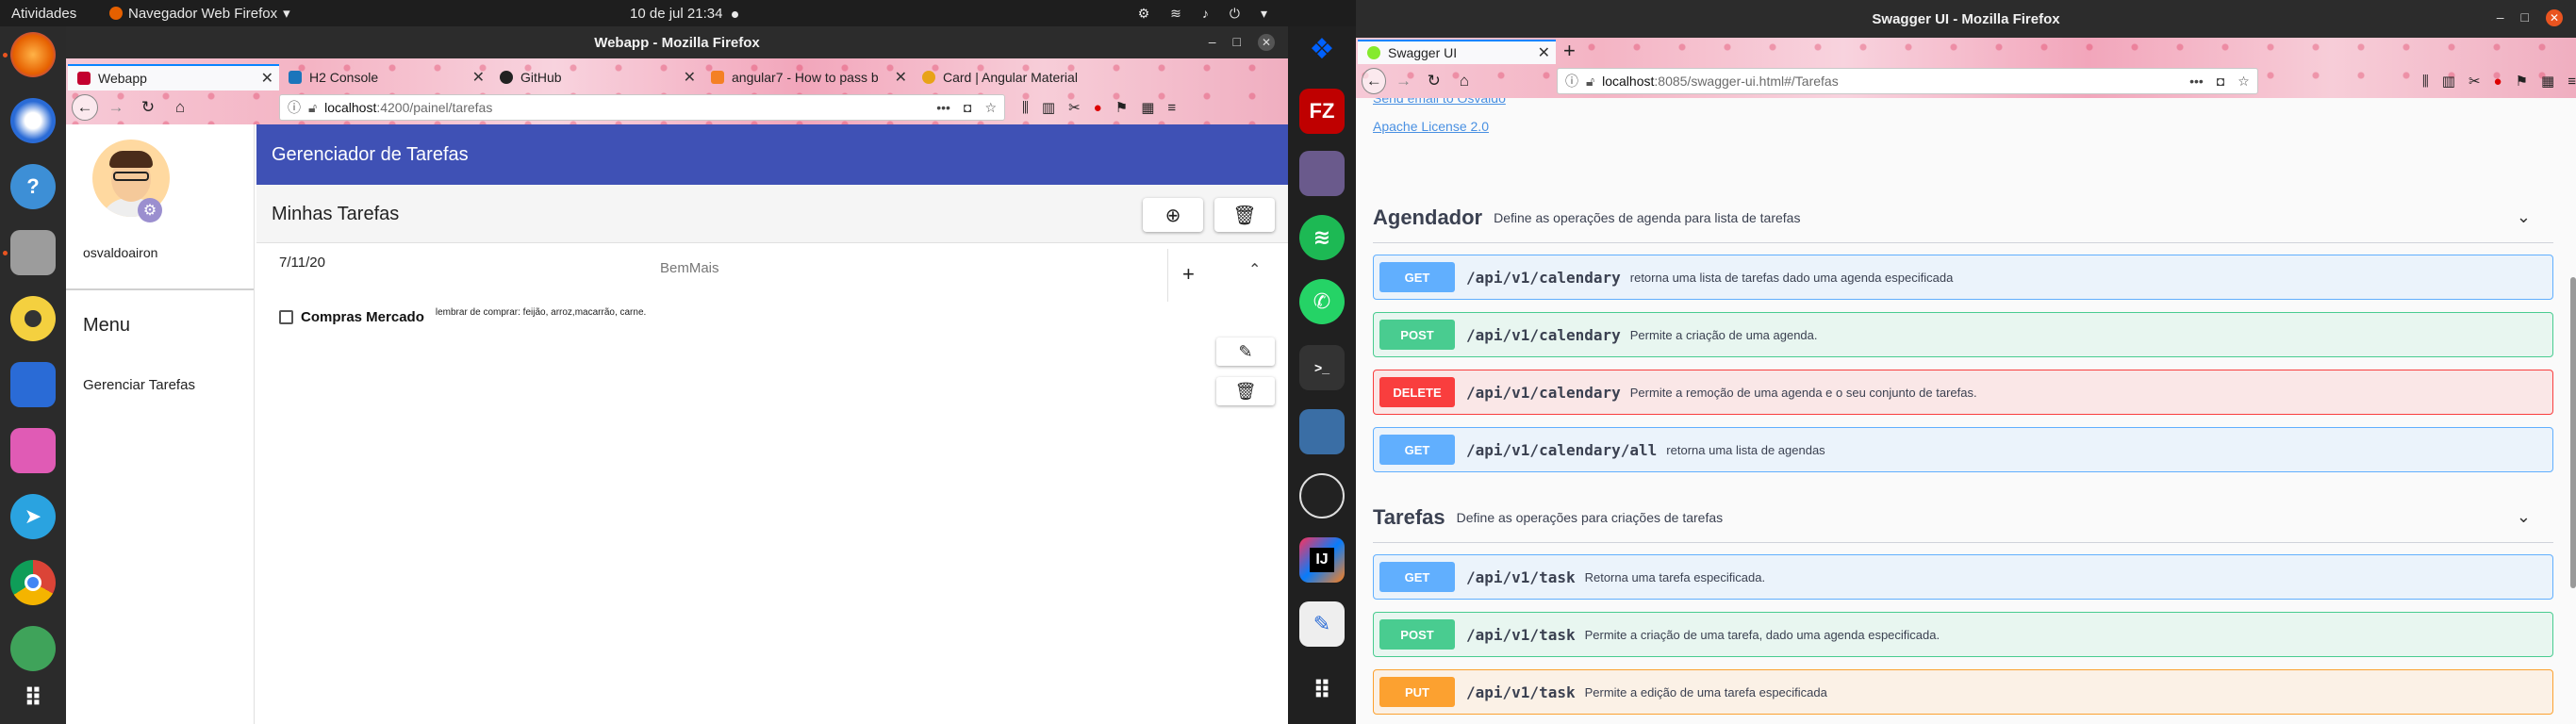 Image resolution: width=2576 pixels, height=724 pixels. I want to click on firefox-dock-icon, so click(33, 54).